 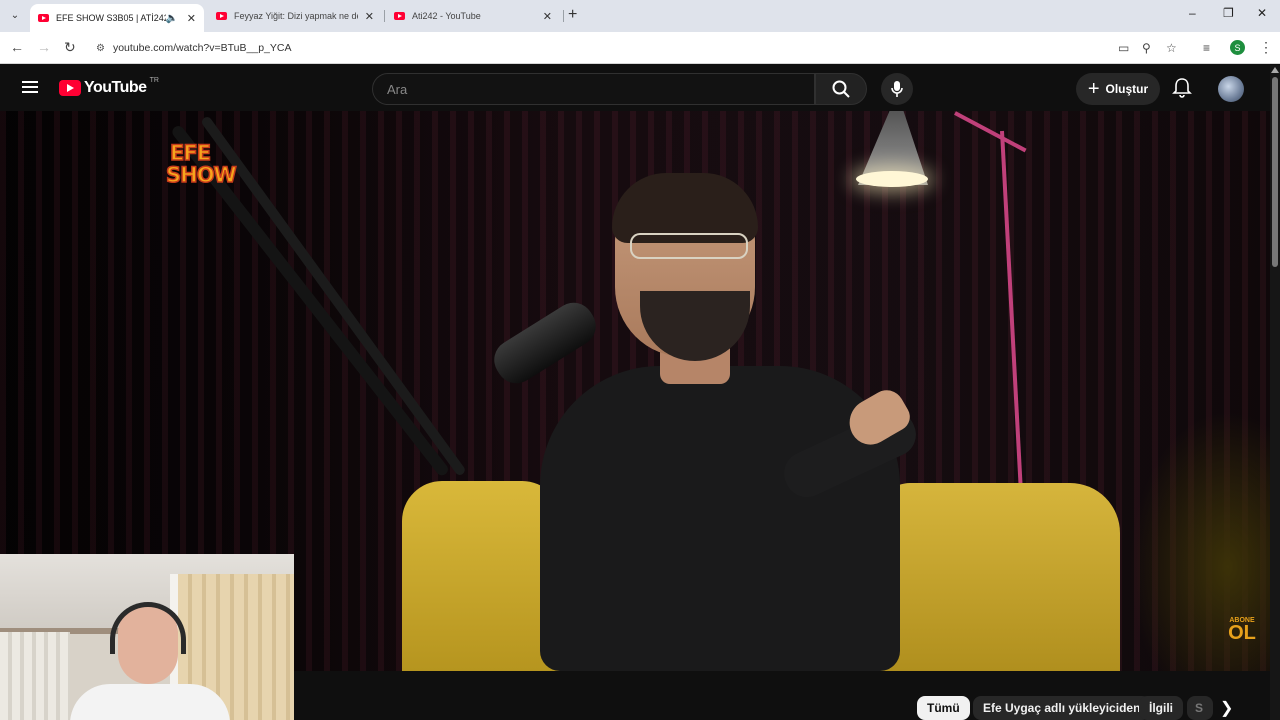 I want to click on browser-tab-feyyaz: Feyyaz Yiğit: Dizi yapmak ne de ✕, so click(x=295, y=16).